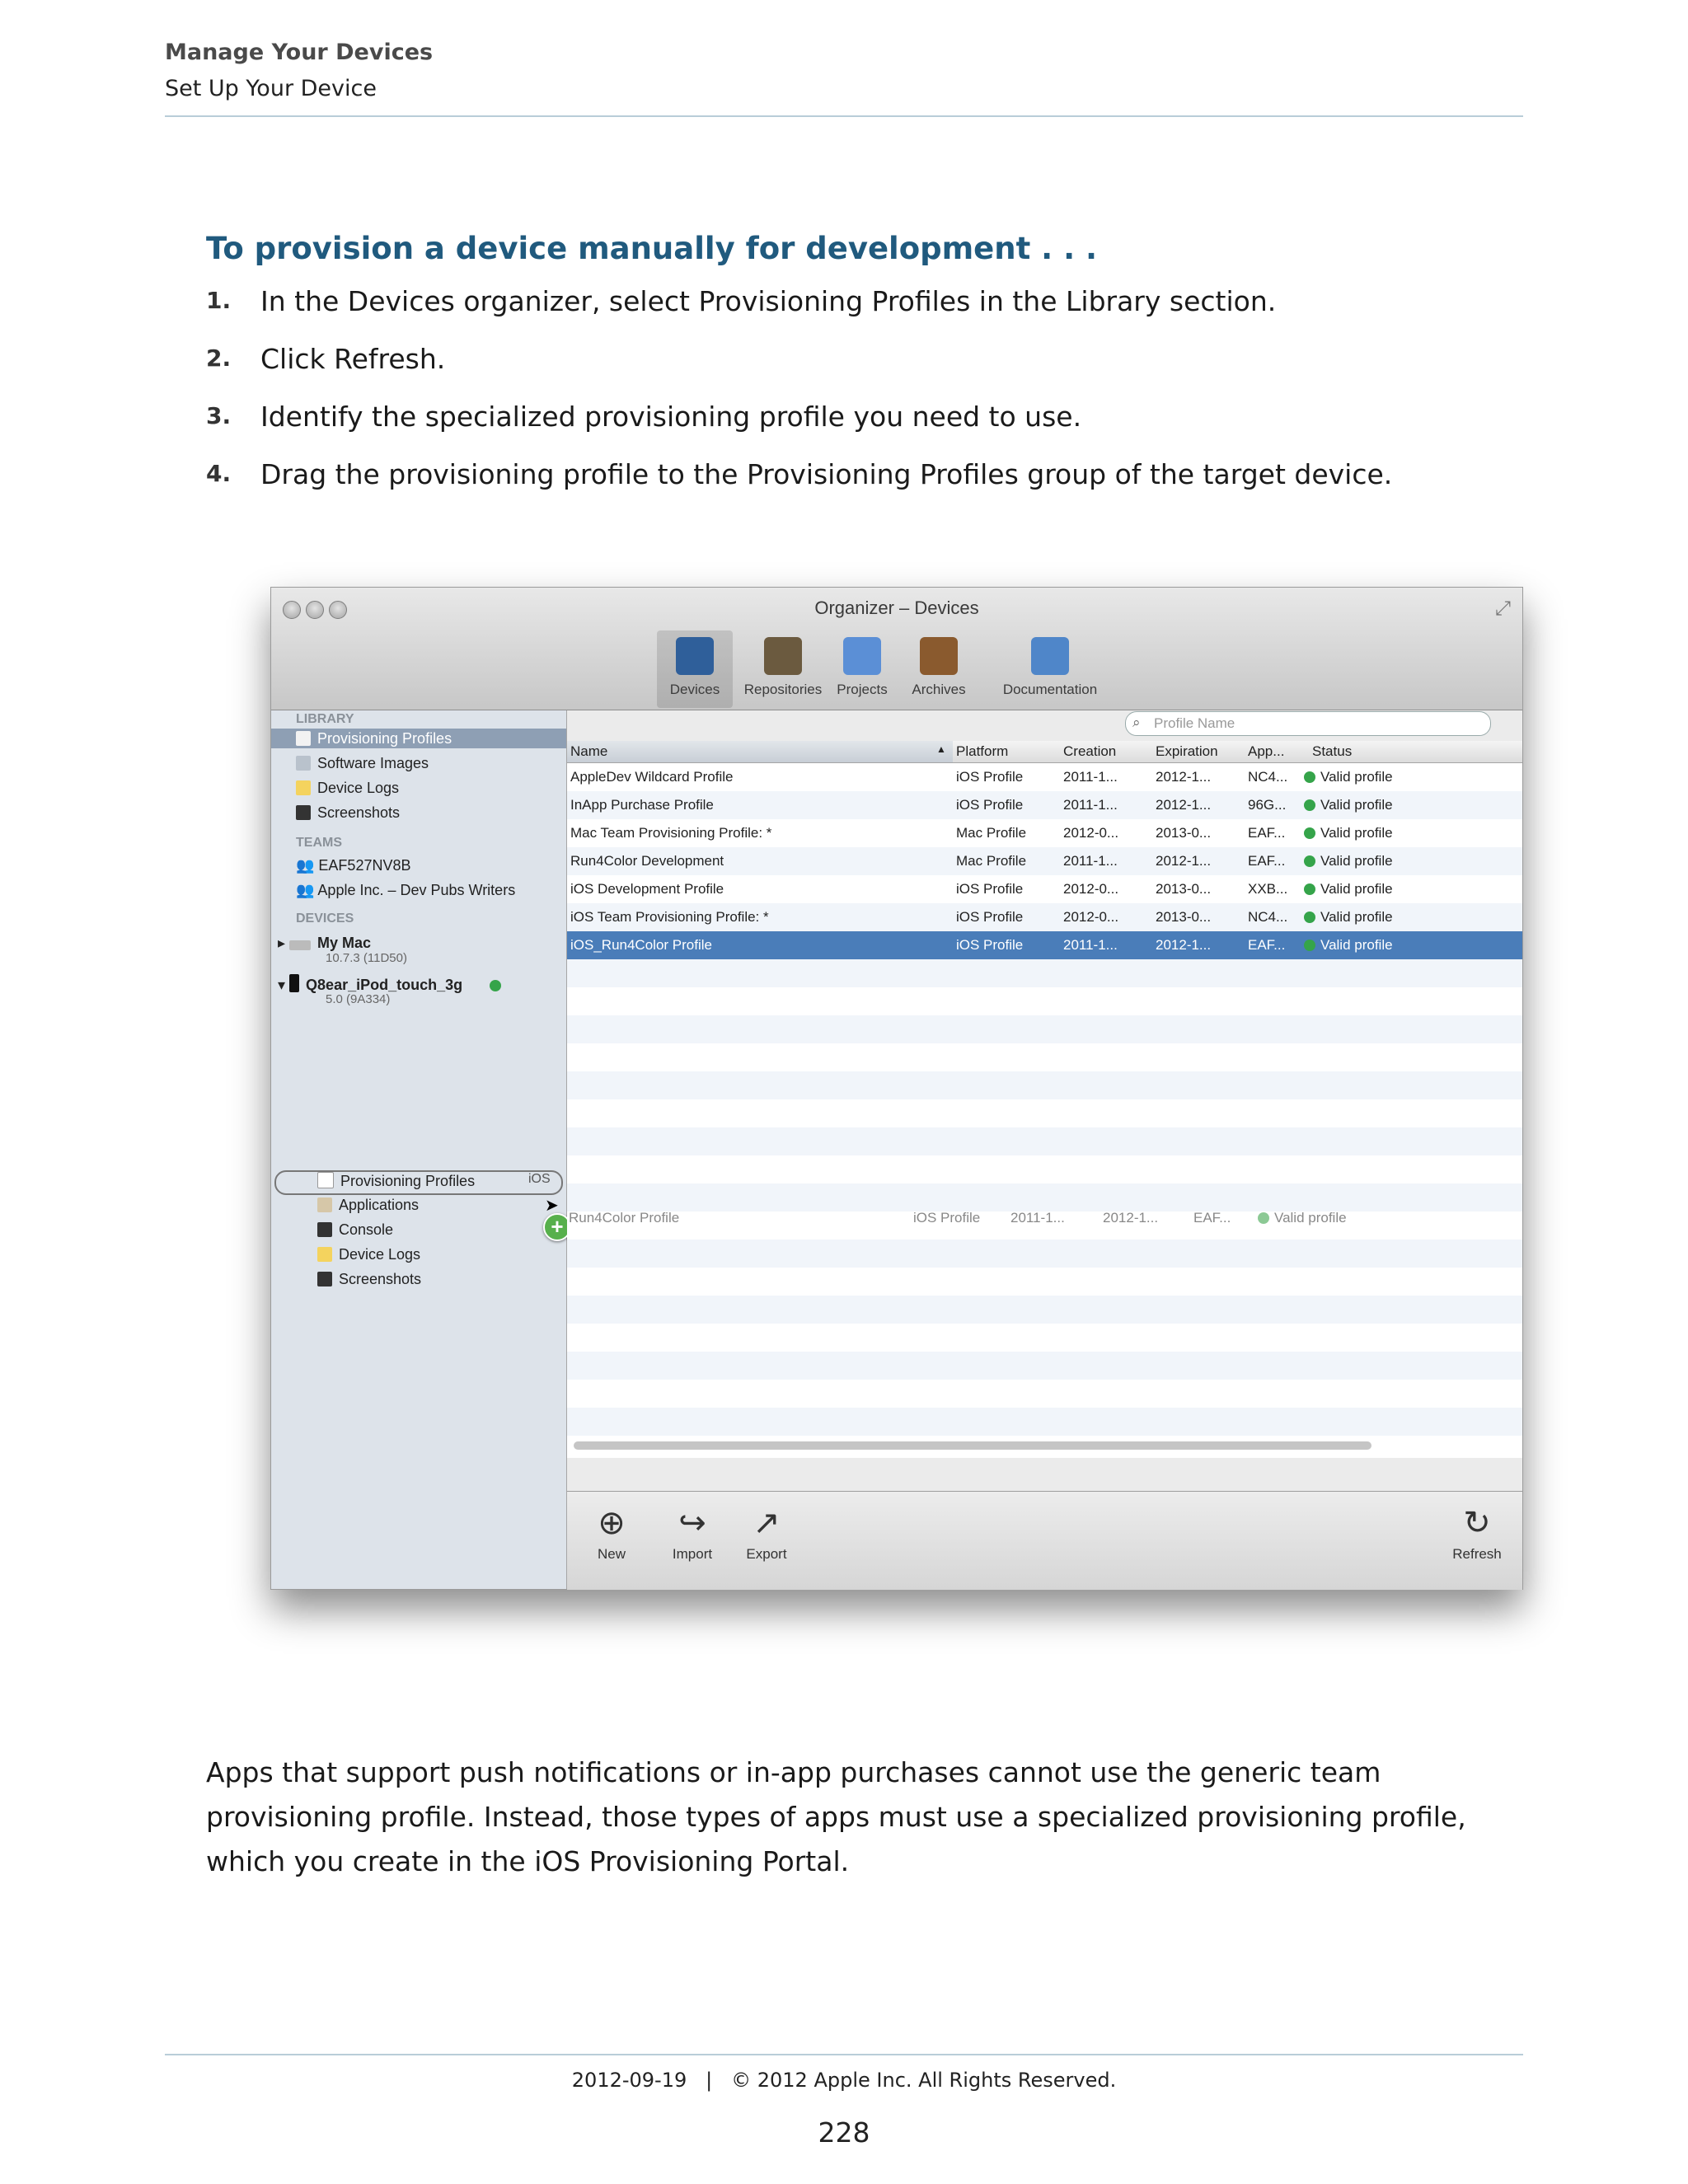 The image size is (1688, 2184). What do you see at coordinates (939, 689) in the screenshot?
I see `toolbar-label: Archives` at bounding box center [939, 689].